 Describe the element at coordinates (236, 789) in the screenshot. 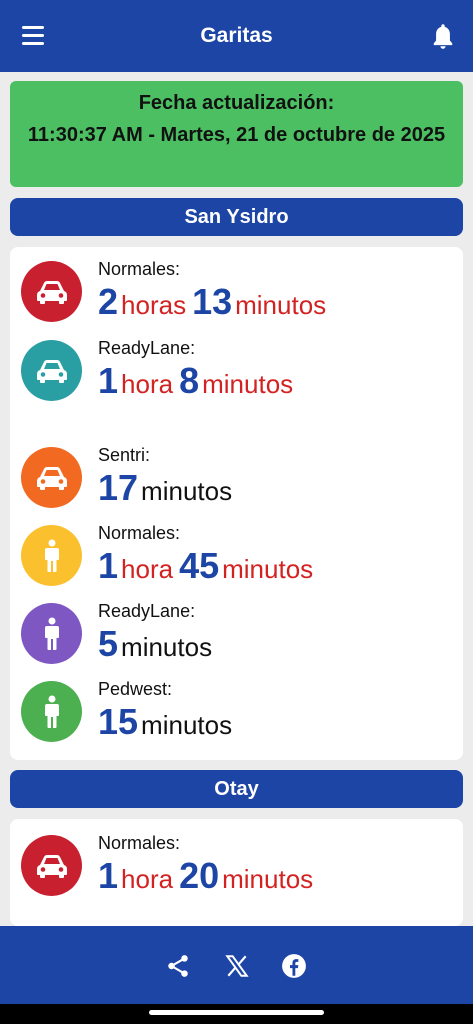

I see `section-header-otay: Otay` at that location.